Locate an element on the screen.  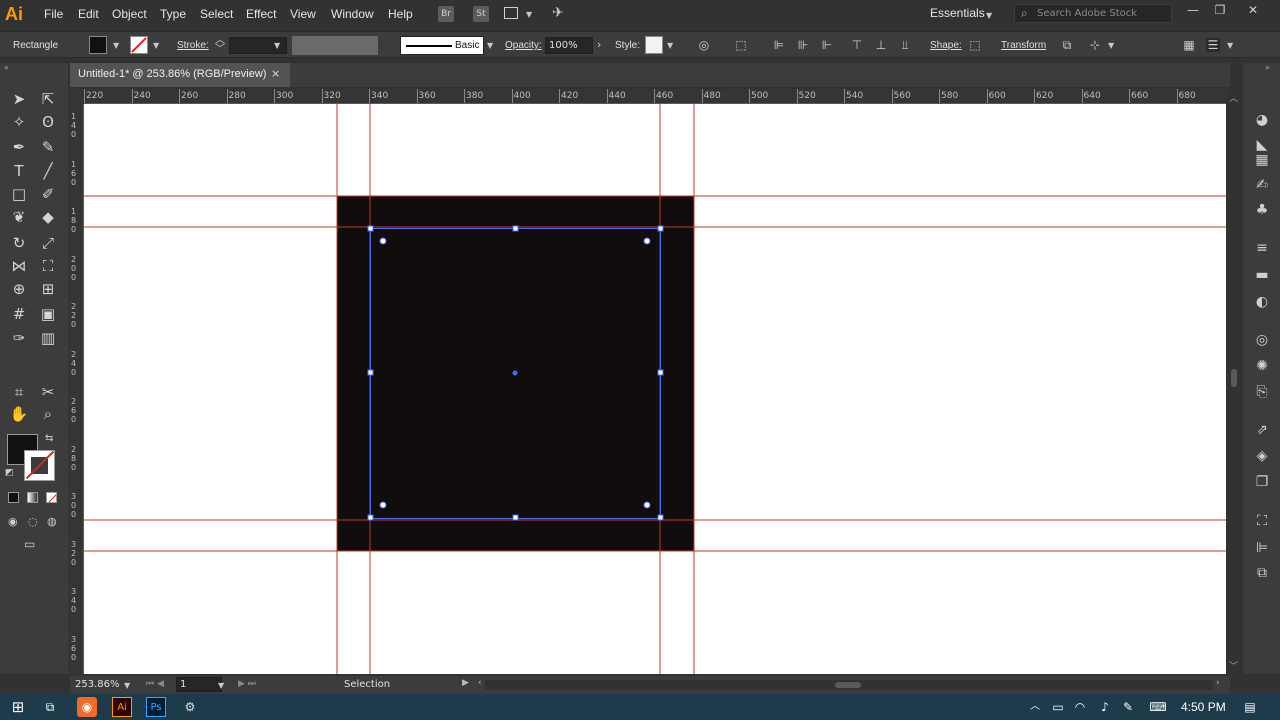
graphic-styles-panel-icon: ✺ is located at coordinates (1262, 366).